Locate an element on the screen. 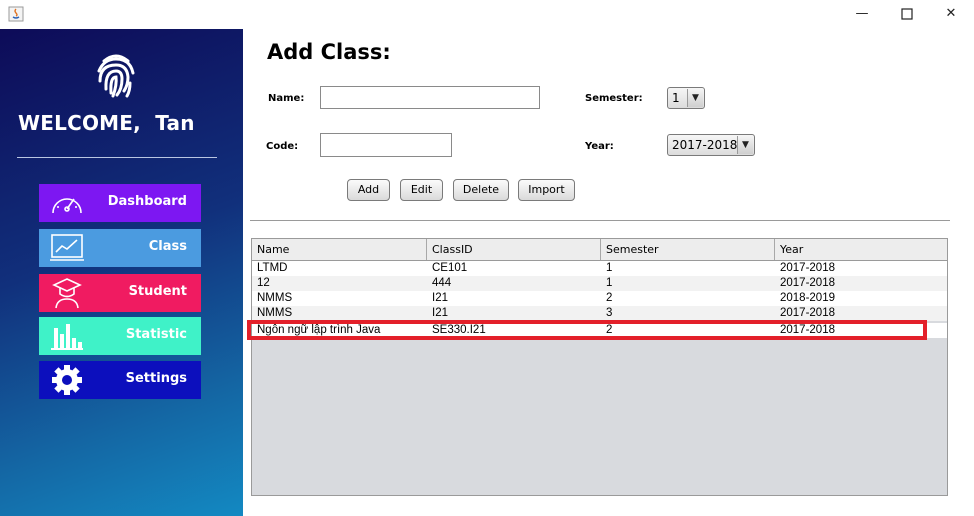 This screenshot has width=974, height=516. cell-year: 2018-2019 is located at coordinates (807, 298).